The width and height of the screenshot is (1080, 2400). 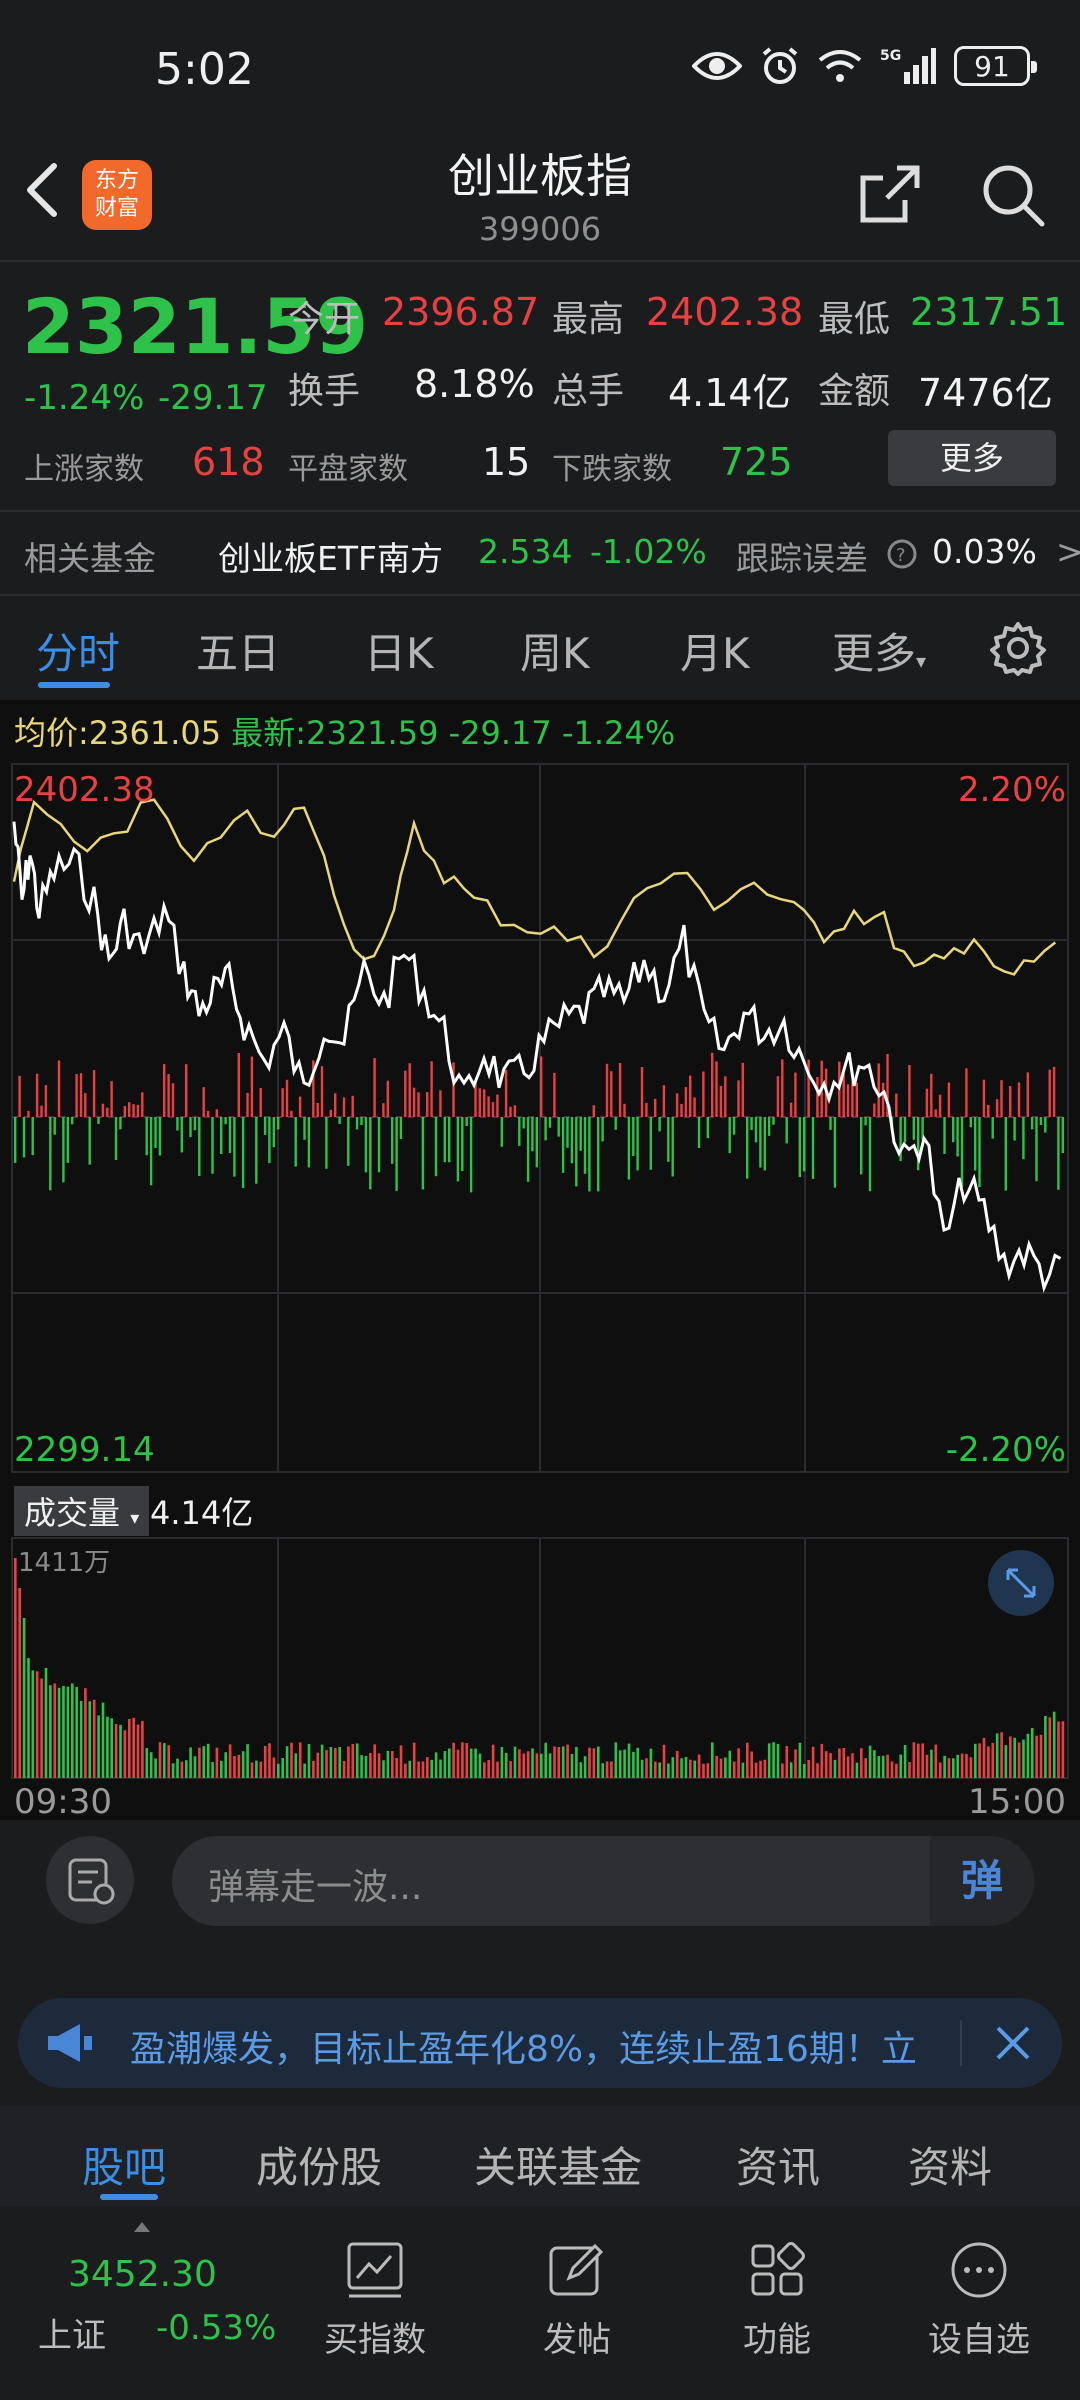 What do you see at coordinates (778, 2164) in the screenshot?
I see `tab-news: 资讯` at bounding box center [778, 2164].